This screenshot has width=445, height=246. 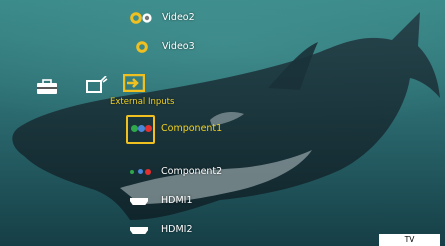 I want to click on hdmi2-item: HDMI2, so click(x=185, y=231).